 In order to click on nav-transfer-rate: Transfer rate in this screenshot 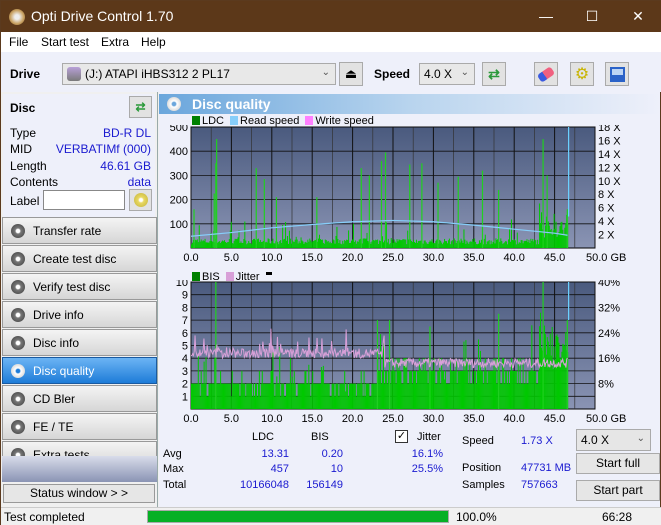, I will do `click(79, 230)`.